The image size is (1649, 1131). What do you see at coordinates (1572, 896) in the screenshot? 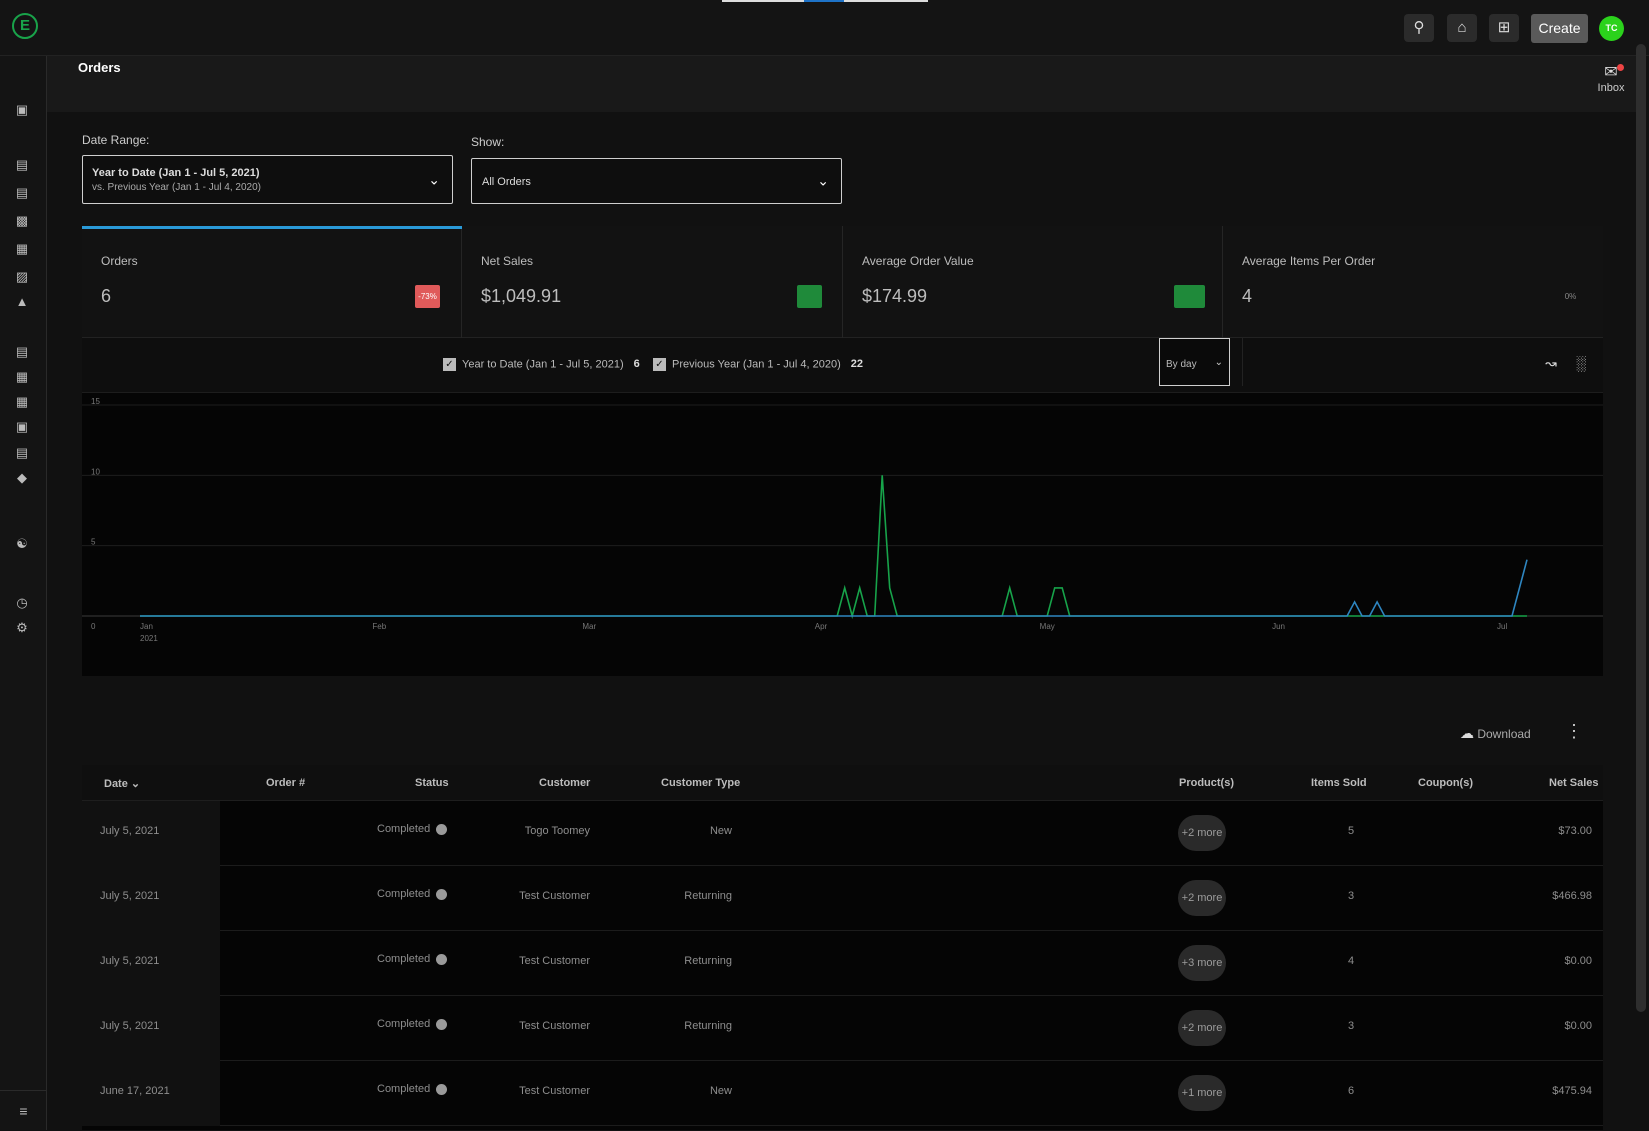
I see `cell-net-sales: $466.98` at bounding box center [1572, 896].